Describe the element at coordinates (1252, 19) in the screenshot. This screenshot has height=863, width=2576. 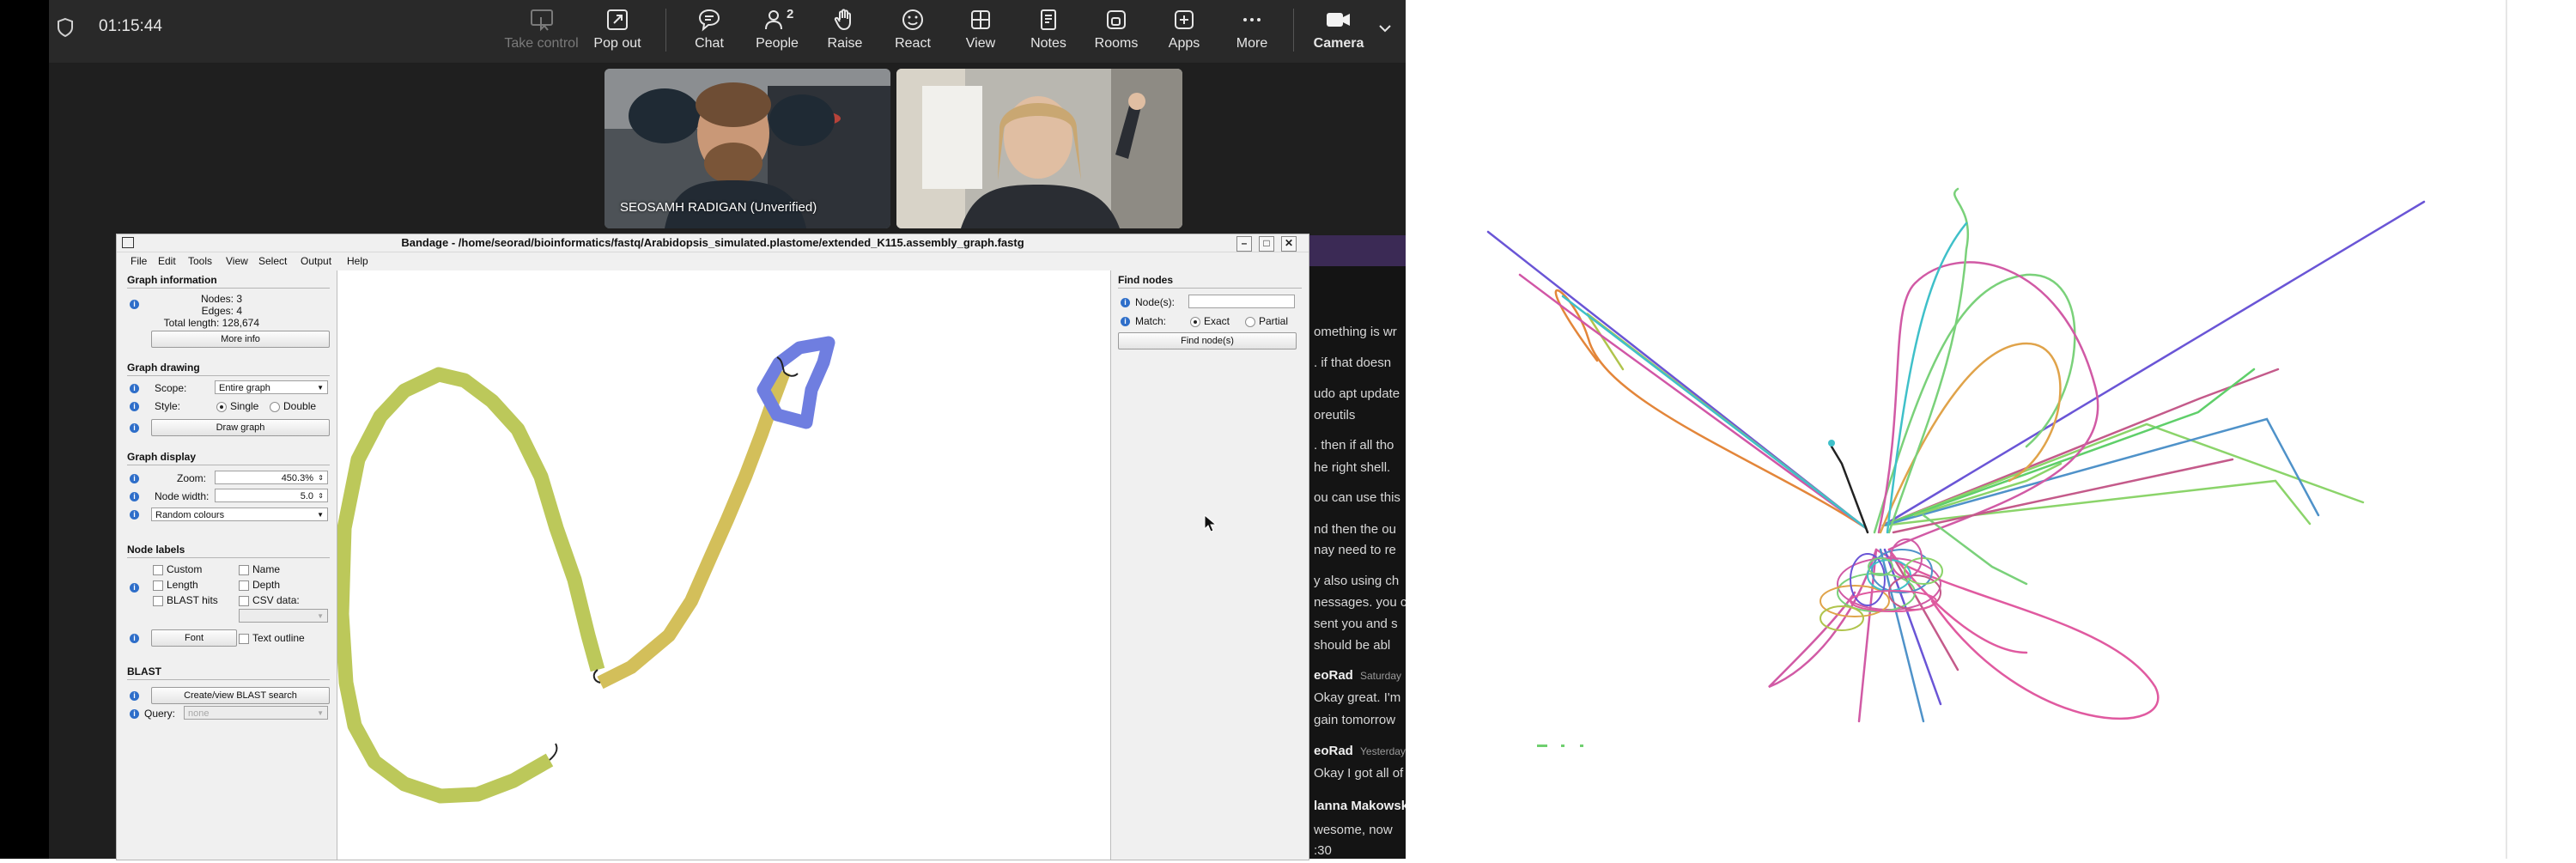
I see `more-icon` at that location.